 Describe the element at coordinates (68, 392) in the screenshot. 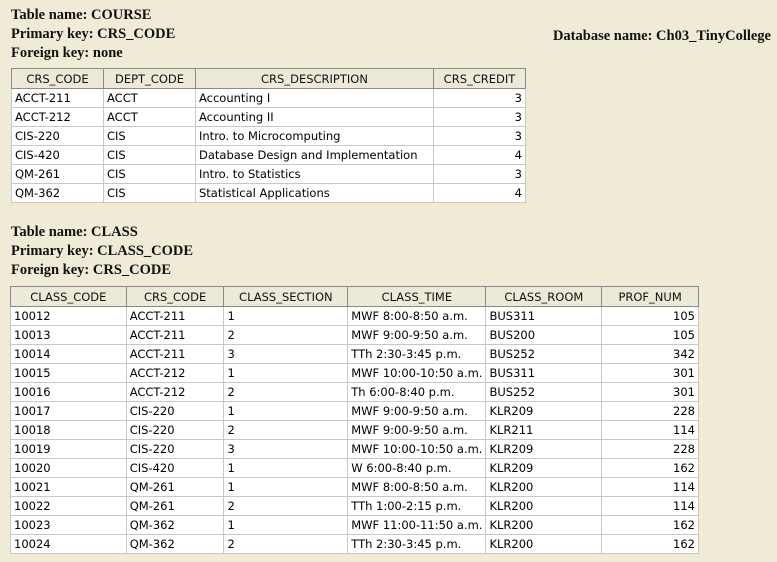

I see `table-cell: 10016` at that location.